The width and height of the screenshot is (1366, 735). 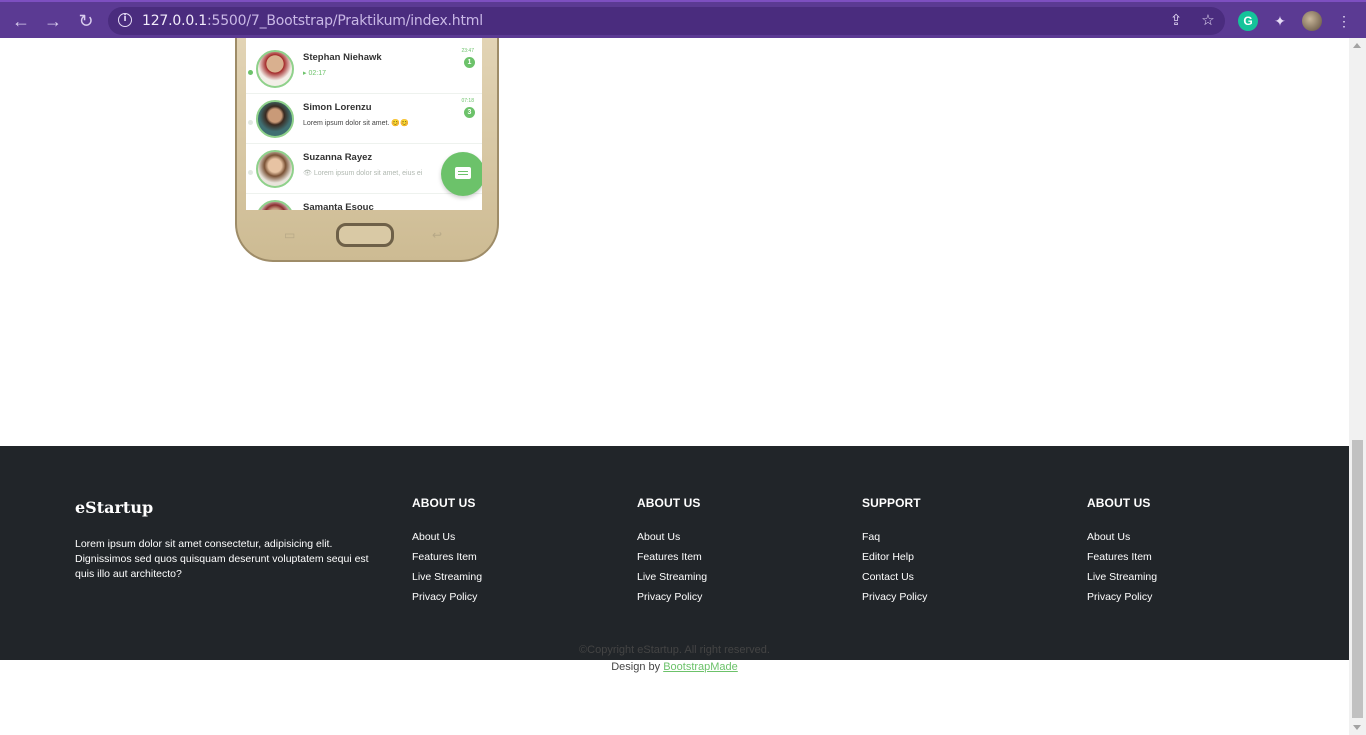 I want to click on phone-back-icon: ↩, so click(x=437, y=235).